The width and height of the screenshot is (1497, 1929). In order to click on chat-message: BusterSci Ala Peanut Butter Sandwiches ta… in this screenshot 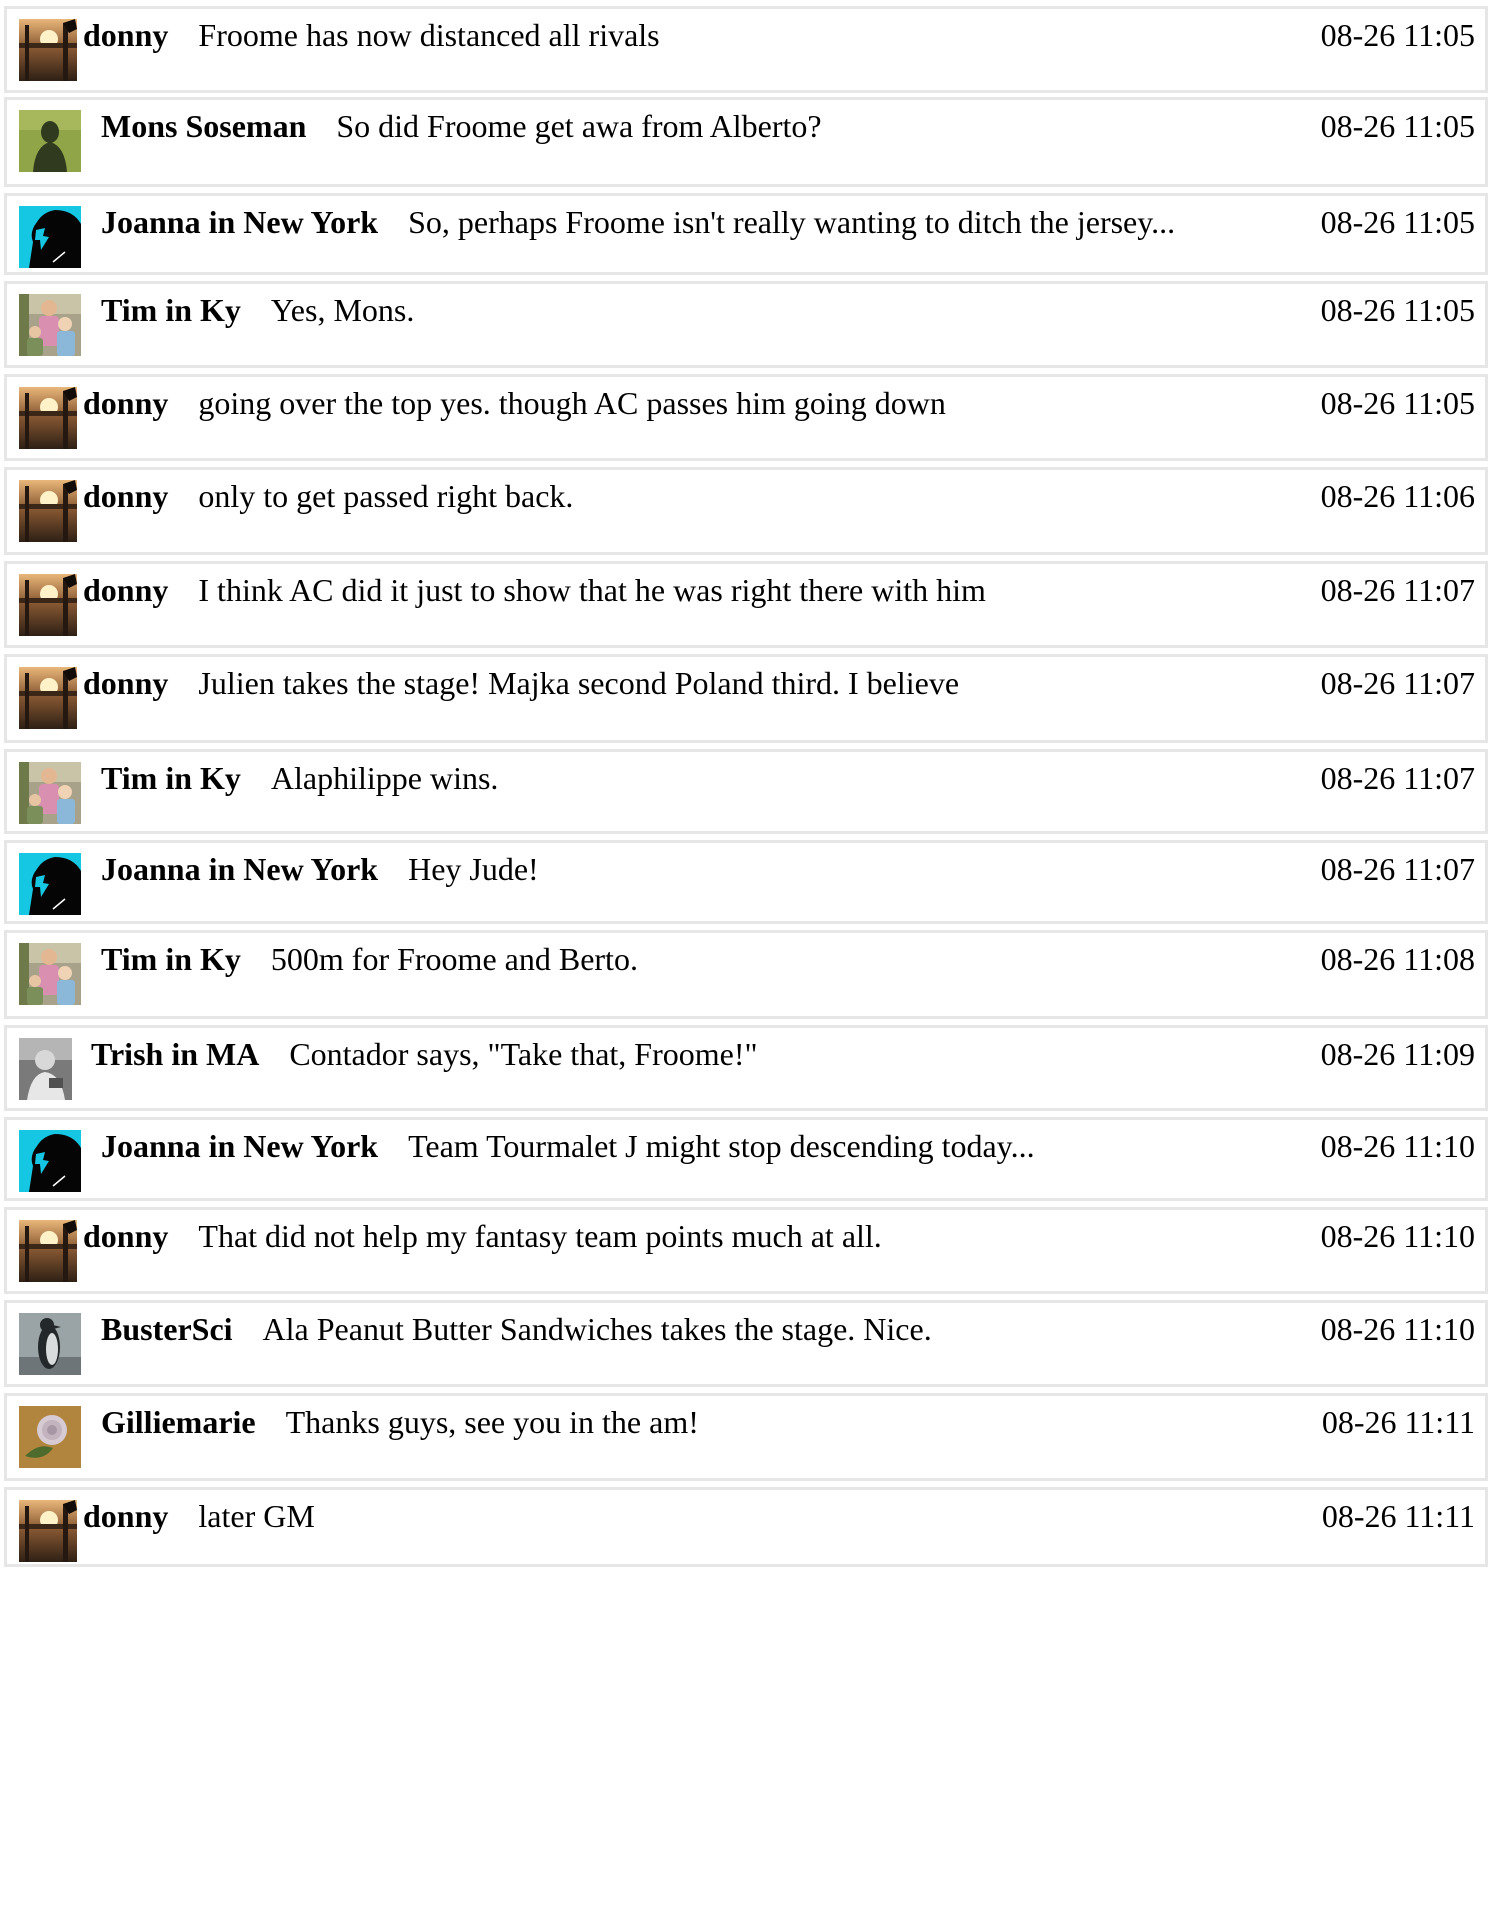, I will do `click(746, 1343)`.